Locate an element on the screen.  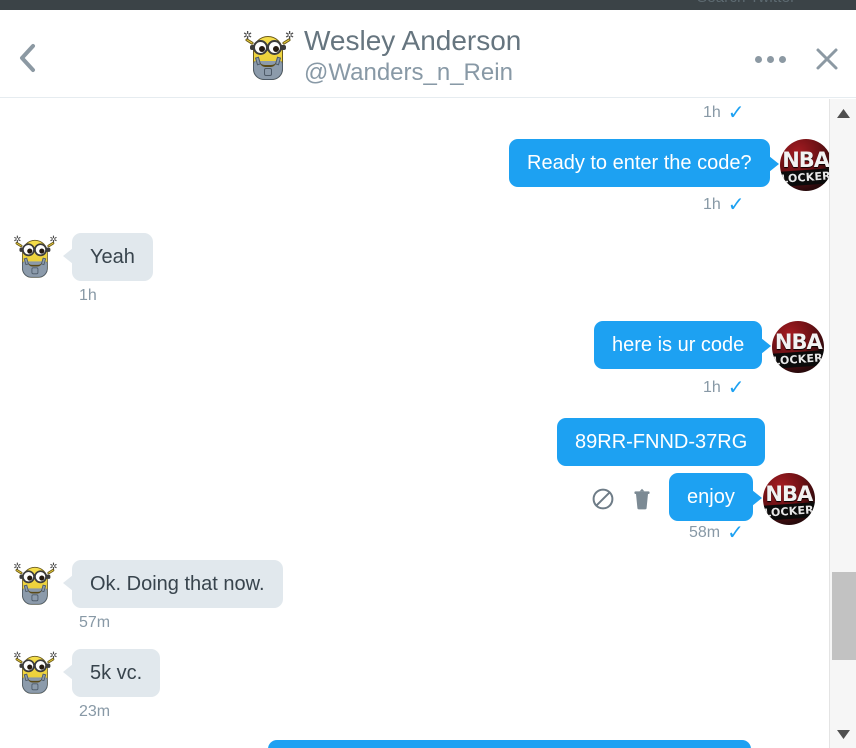
message-row: 89RR-FNND-37RG is located at coordinates (661, 442).